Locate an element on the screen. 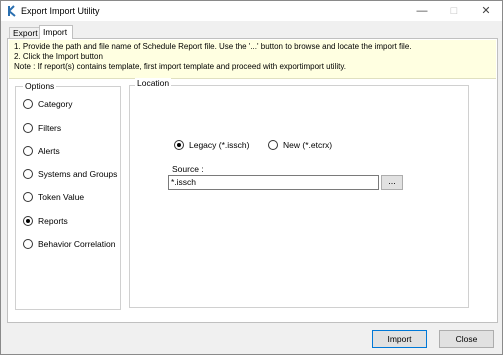  window-title: Export Import Utility is located at coordinates (60, 11).